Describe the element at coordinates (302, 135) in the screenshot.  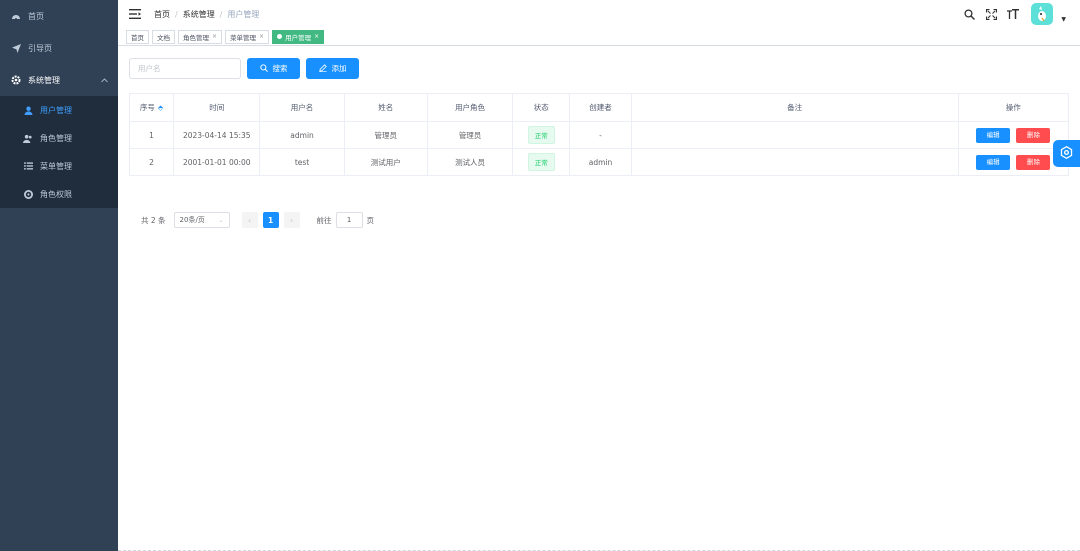
I see `cell-username: admin` at that location.